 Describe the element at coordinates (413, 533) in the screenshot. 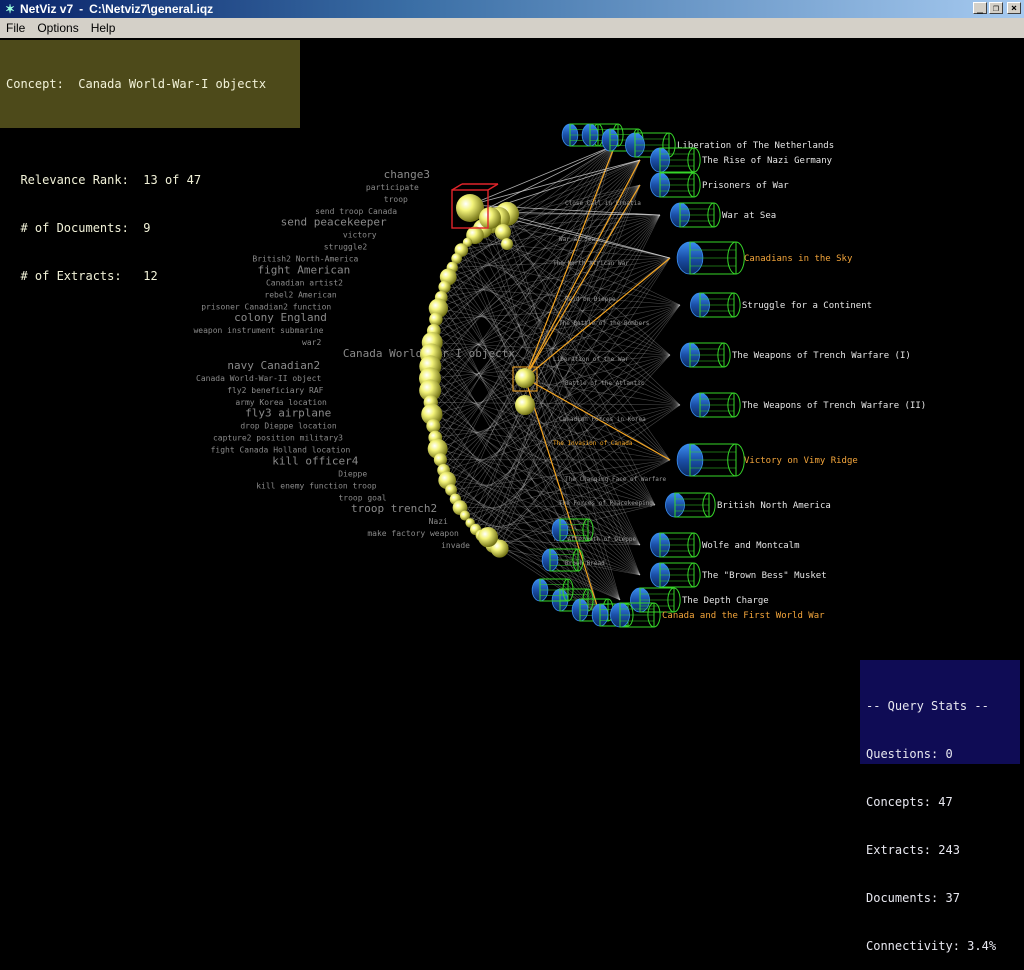

I see `concept-label: make factory weapon` at that location.